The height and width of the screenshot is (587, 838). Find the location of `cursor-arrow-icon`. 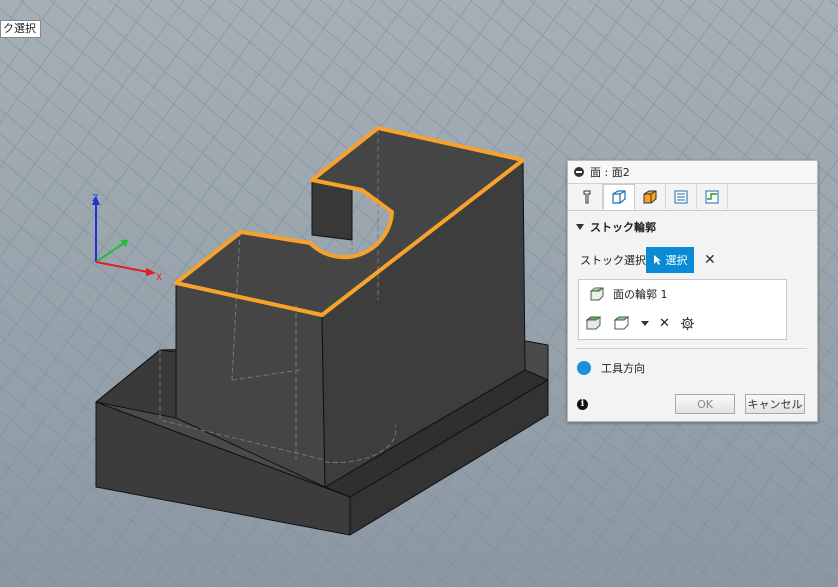

cursor-arrow-icon is located at coordinates (657, 260).